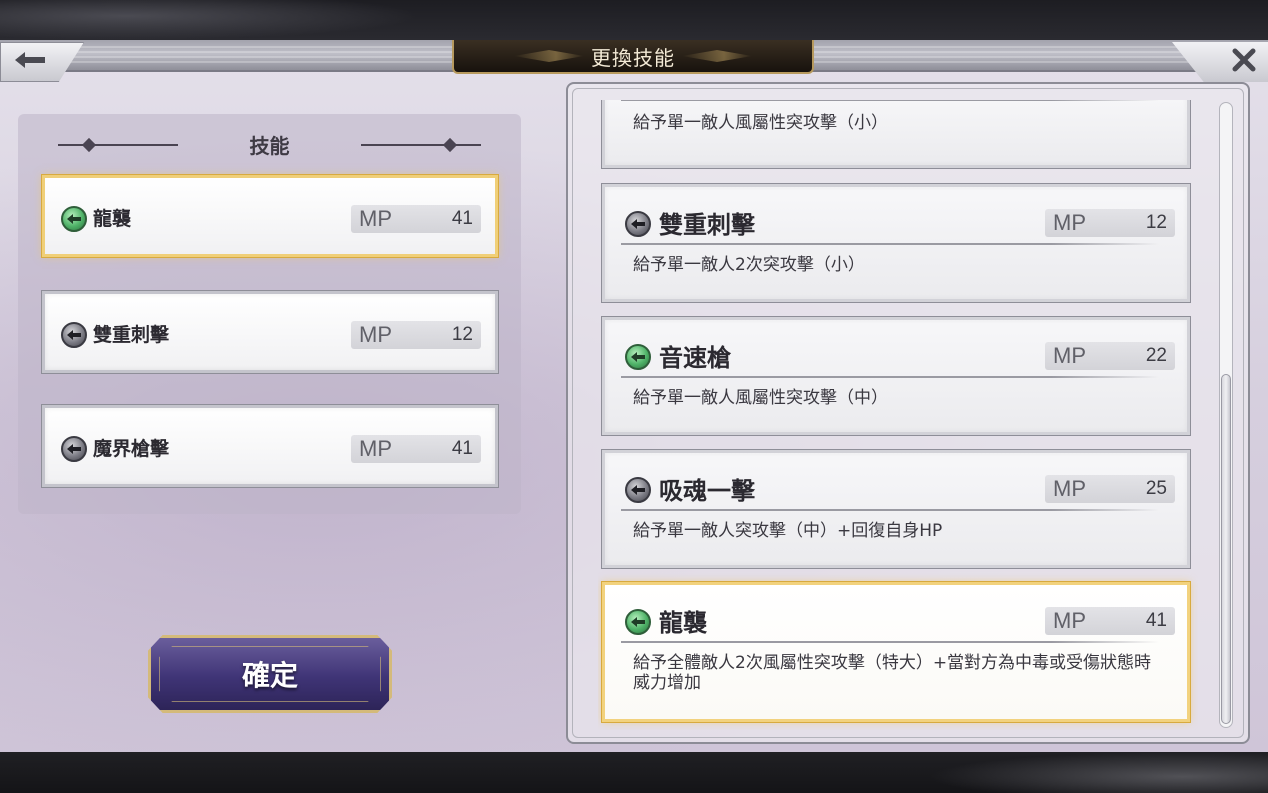 This screenshot has height=793, width=1268. I want to click on equipped-slot-1: 龍襲 MP 41, so click(270, 216).